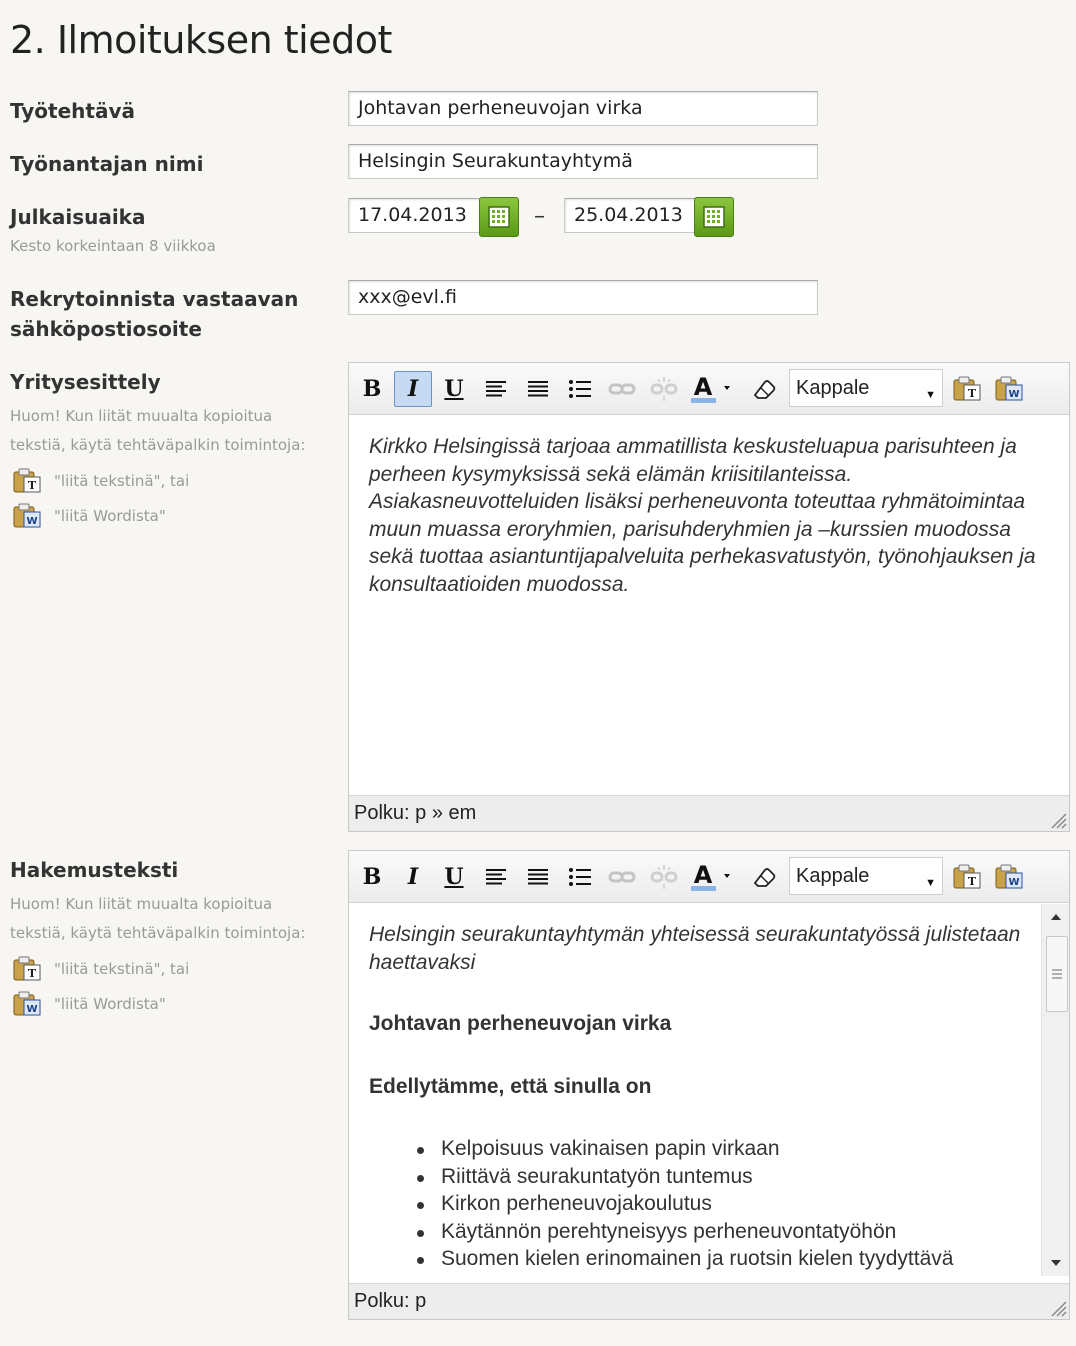 The image size is (1076, 1346). I want to click on editor-statusbar: Polku: p, so click(709, 1301).